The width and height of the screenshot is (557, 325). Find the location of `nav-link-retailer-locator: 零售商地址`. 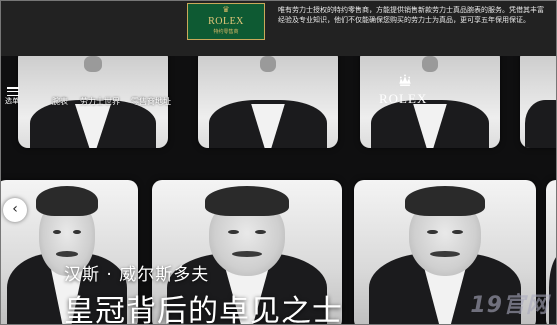

nav-link-retailer-locator: 零售商地址 is located at coordinates (151, 101).